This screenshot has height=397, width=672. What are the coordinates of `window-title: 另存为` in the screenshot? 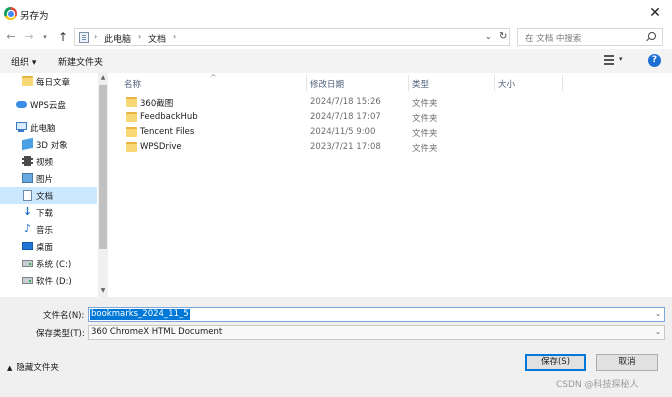 It's located at (34, 16).